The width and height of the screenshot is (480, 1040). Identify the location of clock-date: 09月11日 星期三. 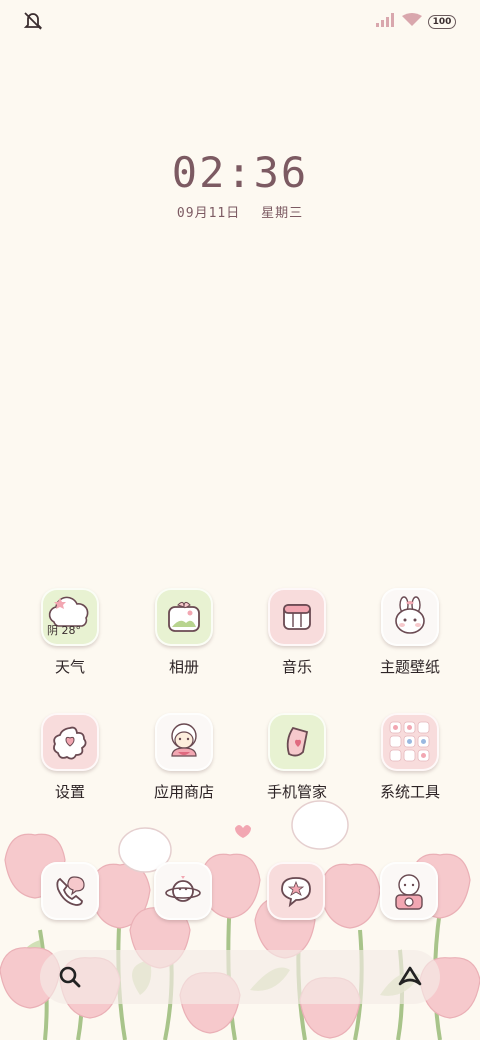
(240, 211).